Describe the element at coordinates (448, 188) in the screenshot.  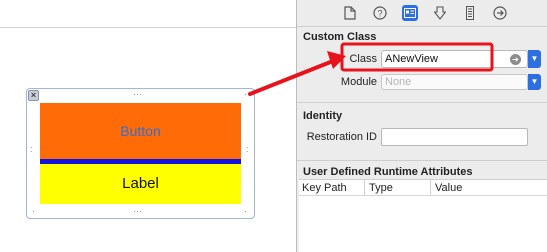
I see `column-value: Value` at that location.